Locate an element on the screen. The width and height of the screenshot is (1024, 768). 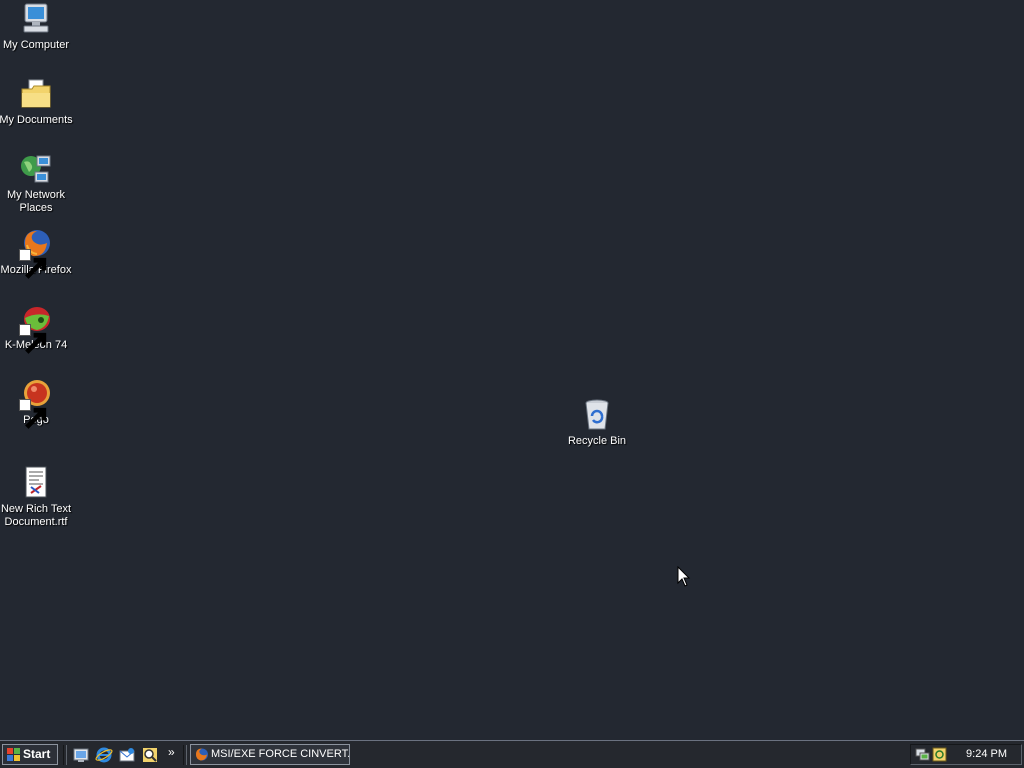
quick-launch-more-button: » is located at coordinates (171, 752).